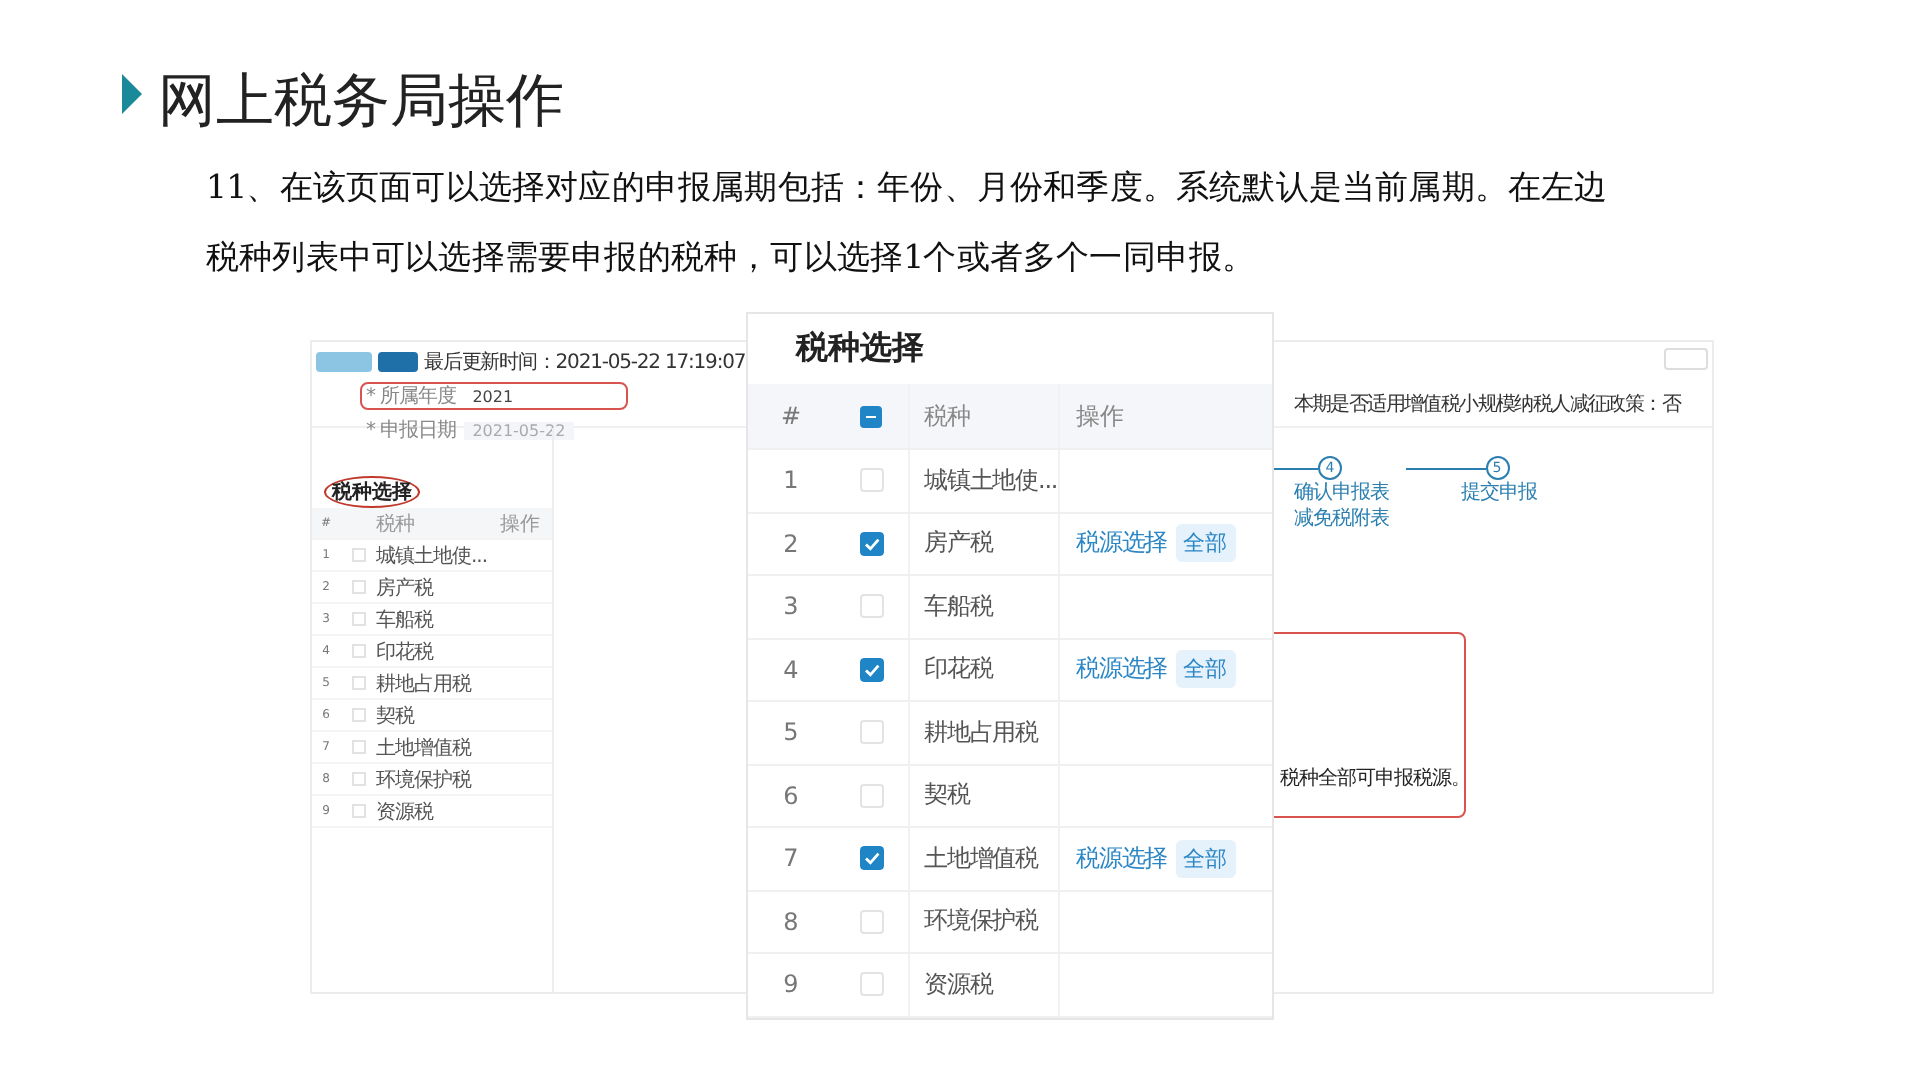 The image size is (1920, 1080). Describe the element at coordinates (791, 858) in the screenshot. I see `row-number: 7` at that location.